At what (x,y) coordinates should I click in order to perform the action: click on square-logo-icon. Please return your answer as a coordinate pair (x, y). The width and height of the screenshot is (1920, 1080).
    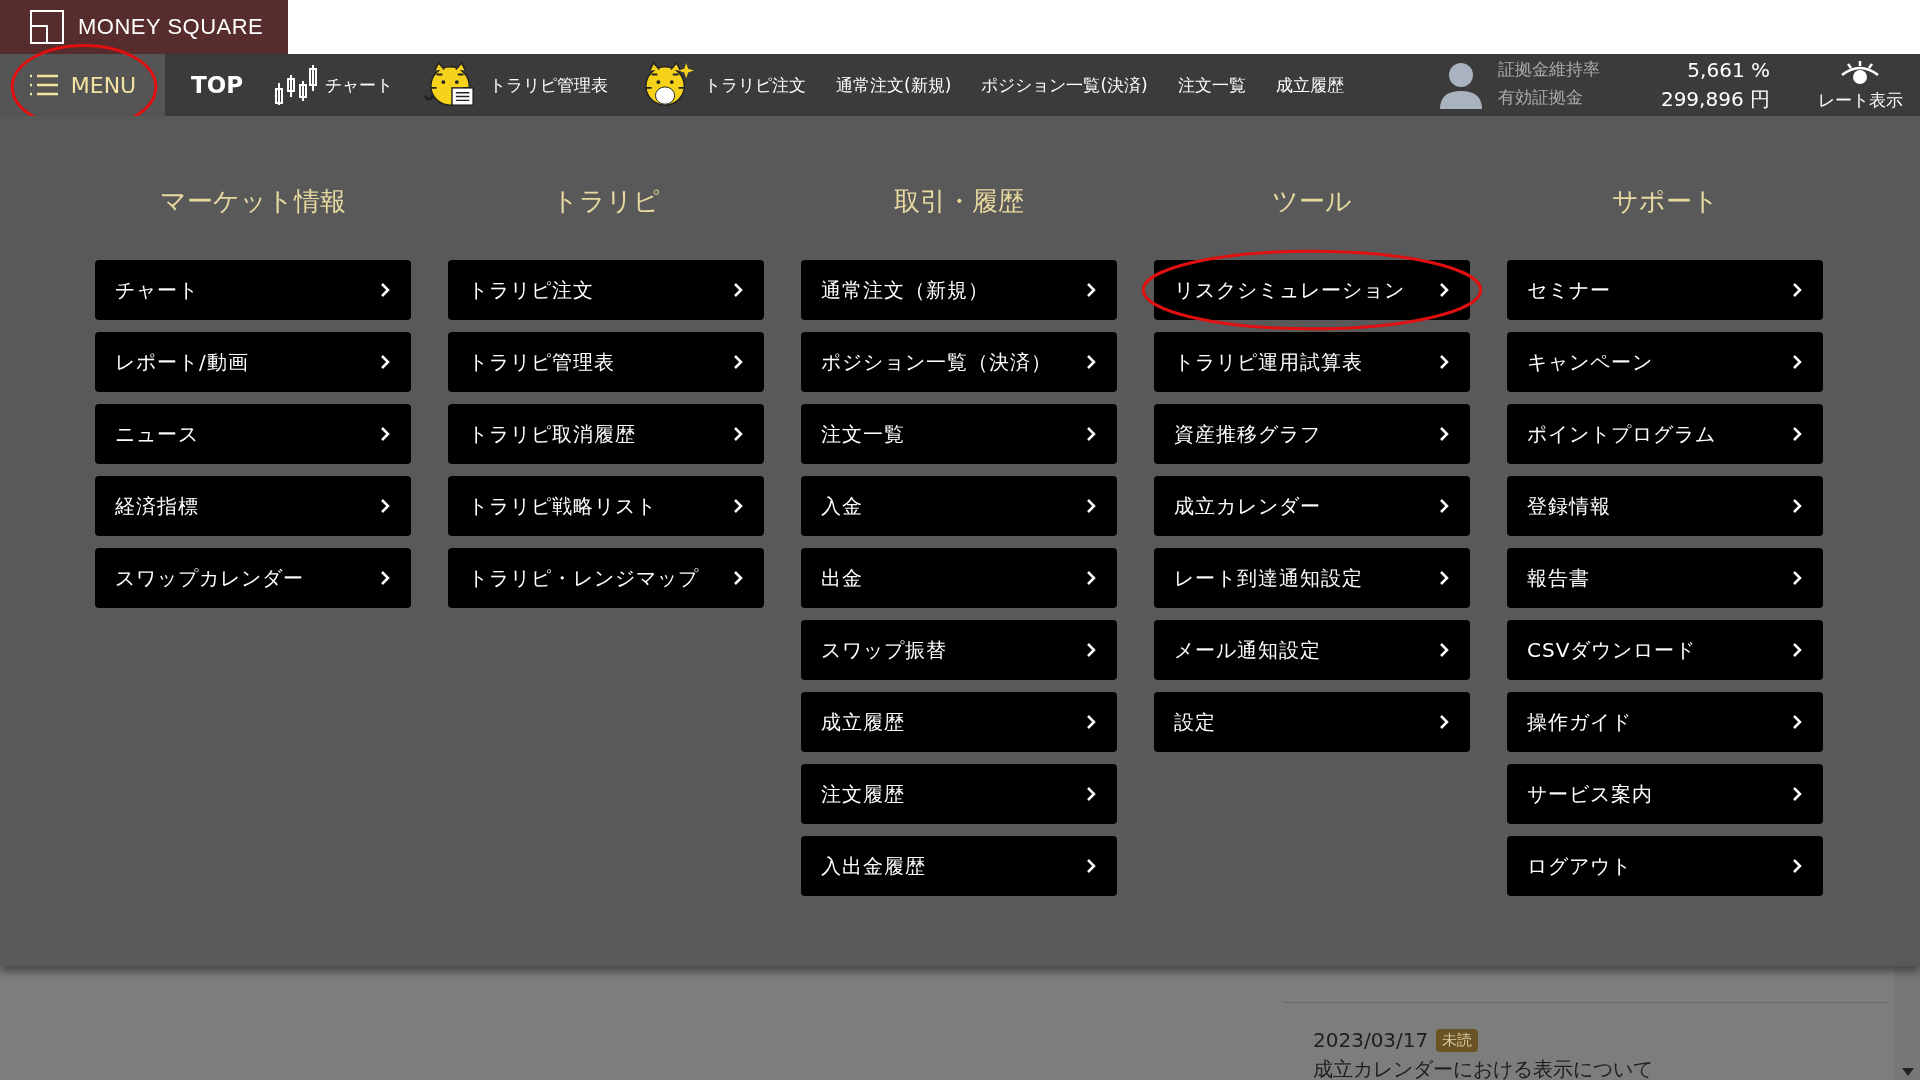
    Looking at the image, I should click on (47, 27).